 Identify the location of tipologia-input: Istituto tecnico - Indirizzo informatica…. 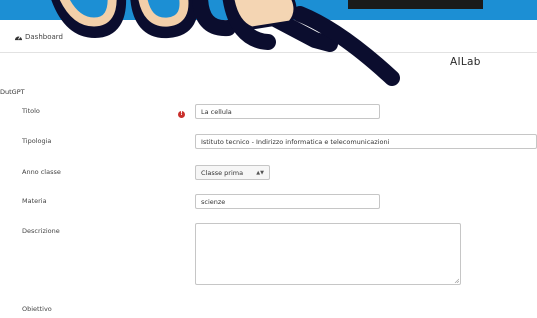
(366, 141).